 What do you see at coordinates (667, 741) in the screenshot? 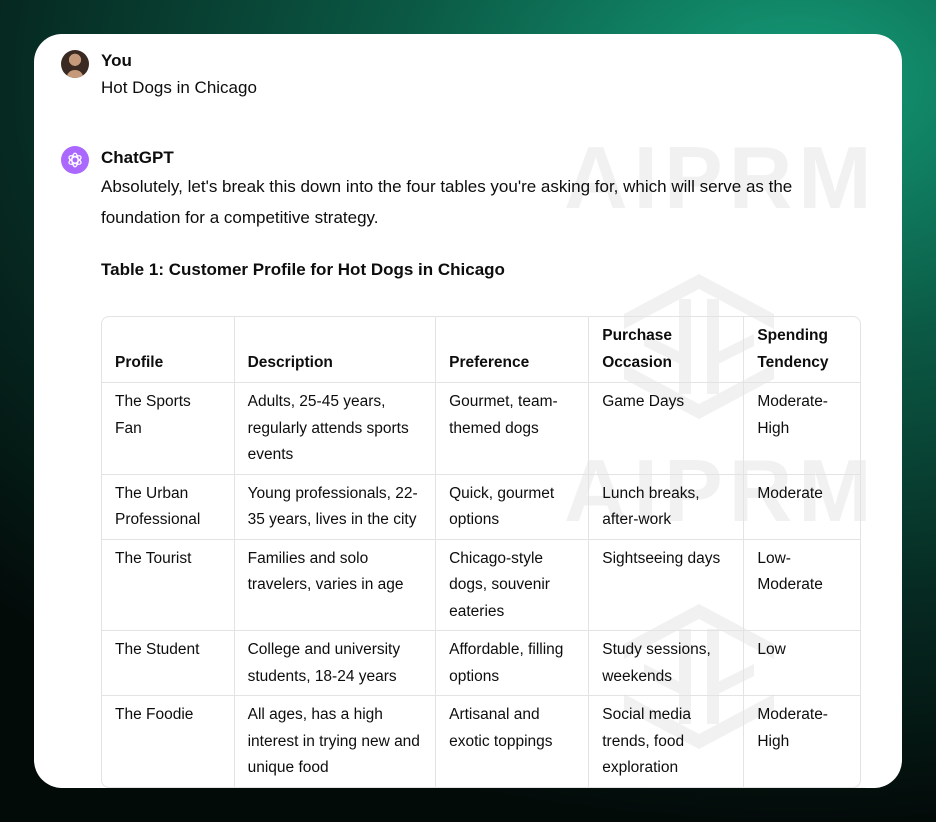
I see `table-cell: Social media trends, food exploration` at bounding box center [667, 741].